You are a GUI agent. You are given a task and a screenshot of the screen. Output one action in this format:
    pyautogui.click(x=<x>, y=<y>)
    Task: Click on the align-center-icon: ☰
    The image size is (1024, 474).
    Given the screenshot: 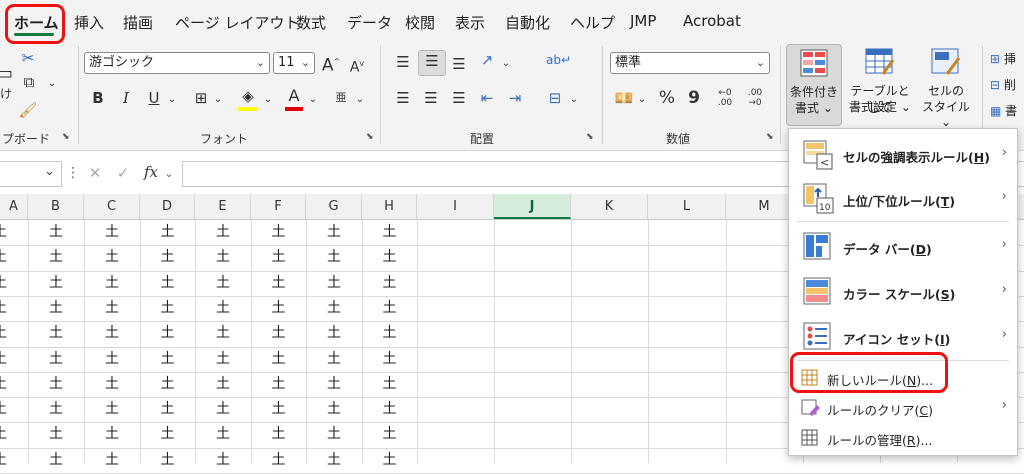 What is the action you would take?
    pyautogui.click(x=431, y=98)
    